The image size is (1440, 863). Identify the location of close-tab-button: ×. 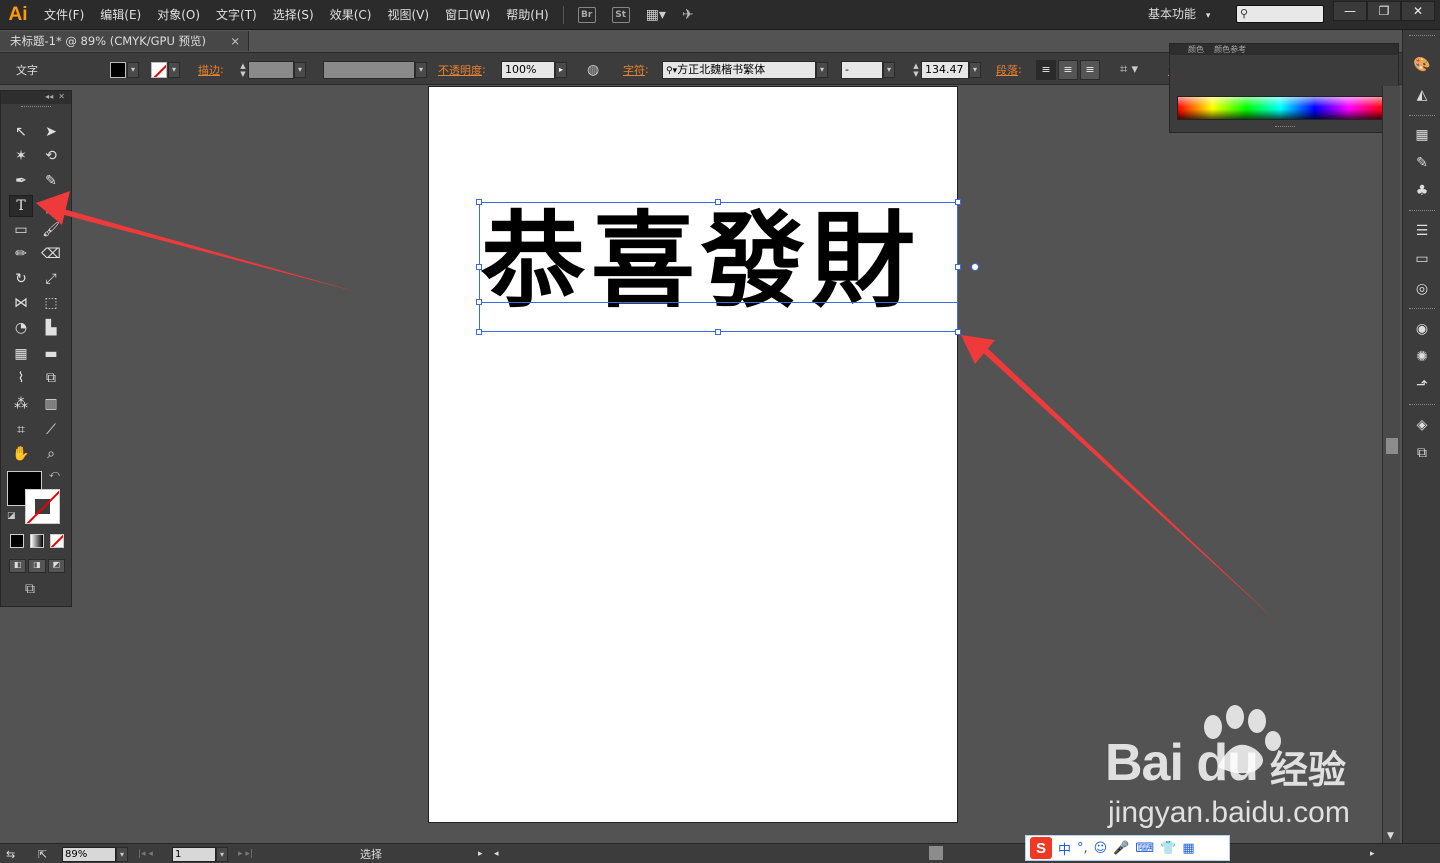
(235, 41).